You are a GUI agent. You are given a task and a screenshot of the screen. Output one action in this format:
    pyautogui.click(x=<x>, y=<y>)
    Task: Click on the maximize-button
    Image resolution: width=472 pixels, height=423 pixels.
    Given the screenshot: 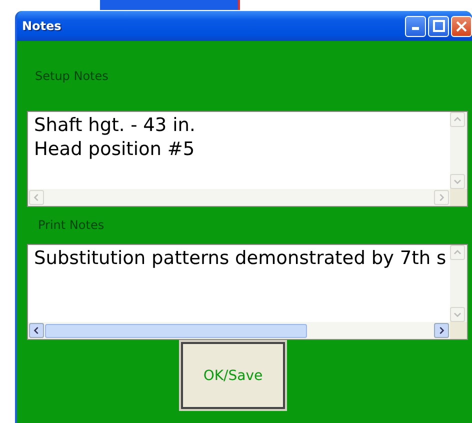 What is the action you would take?
    pyautogui.click(x=438, y=26)
    